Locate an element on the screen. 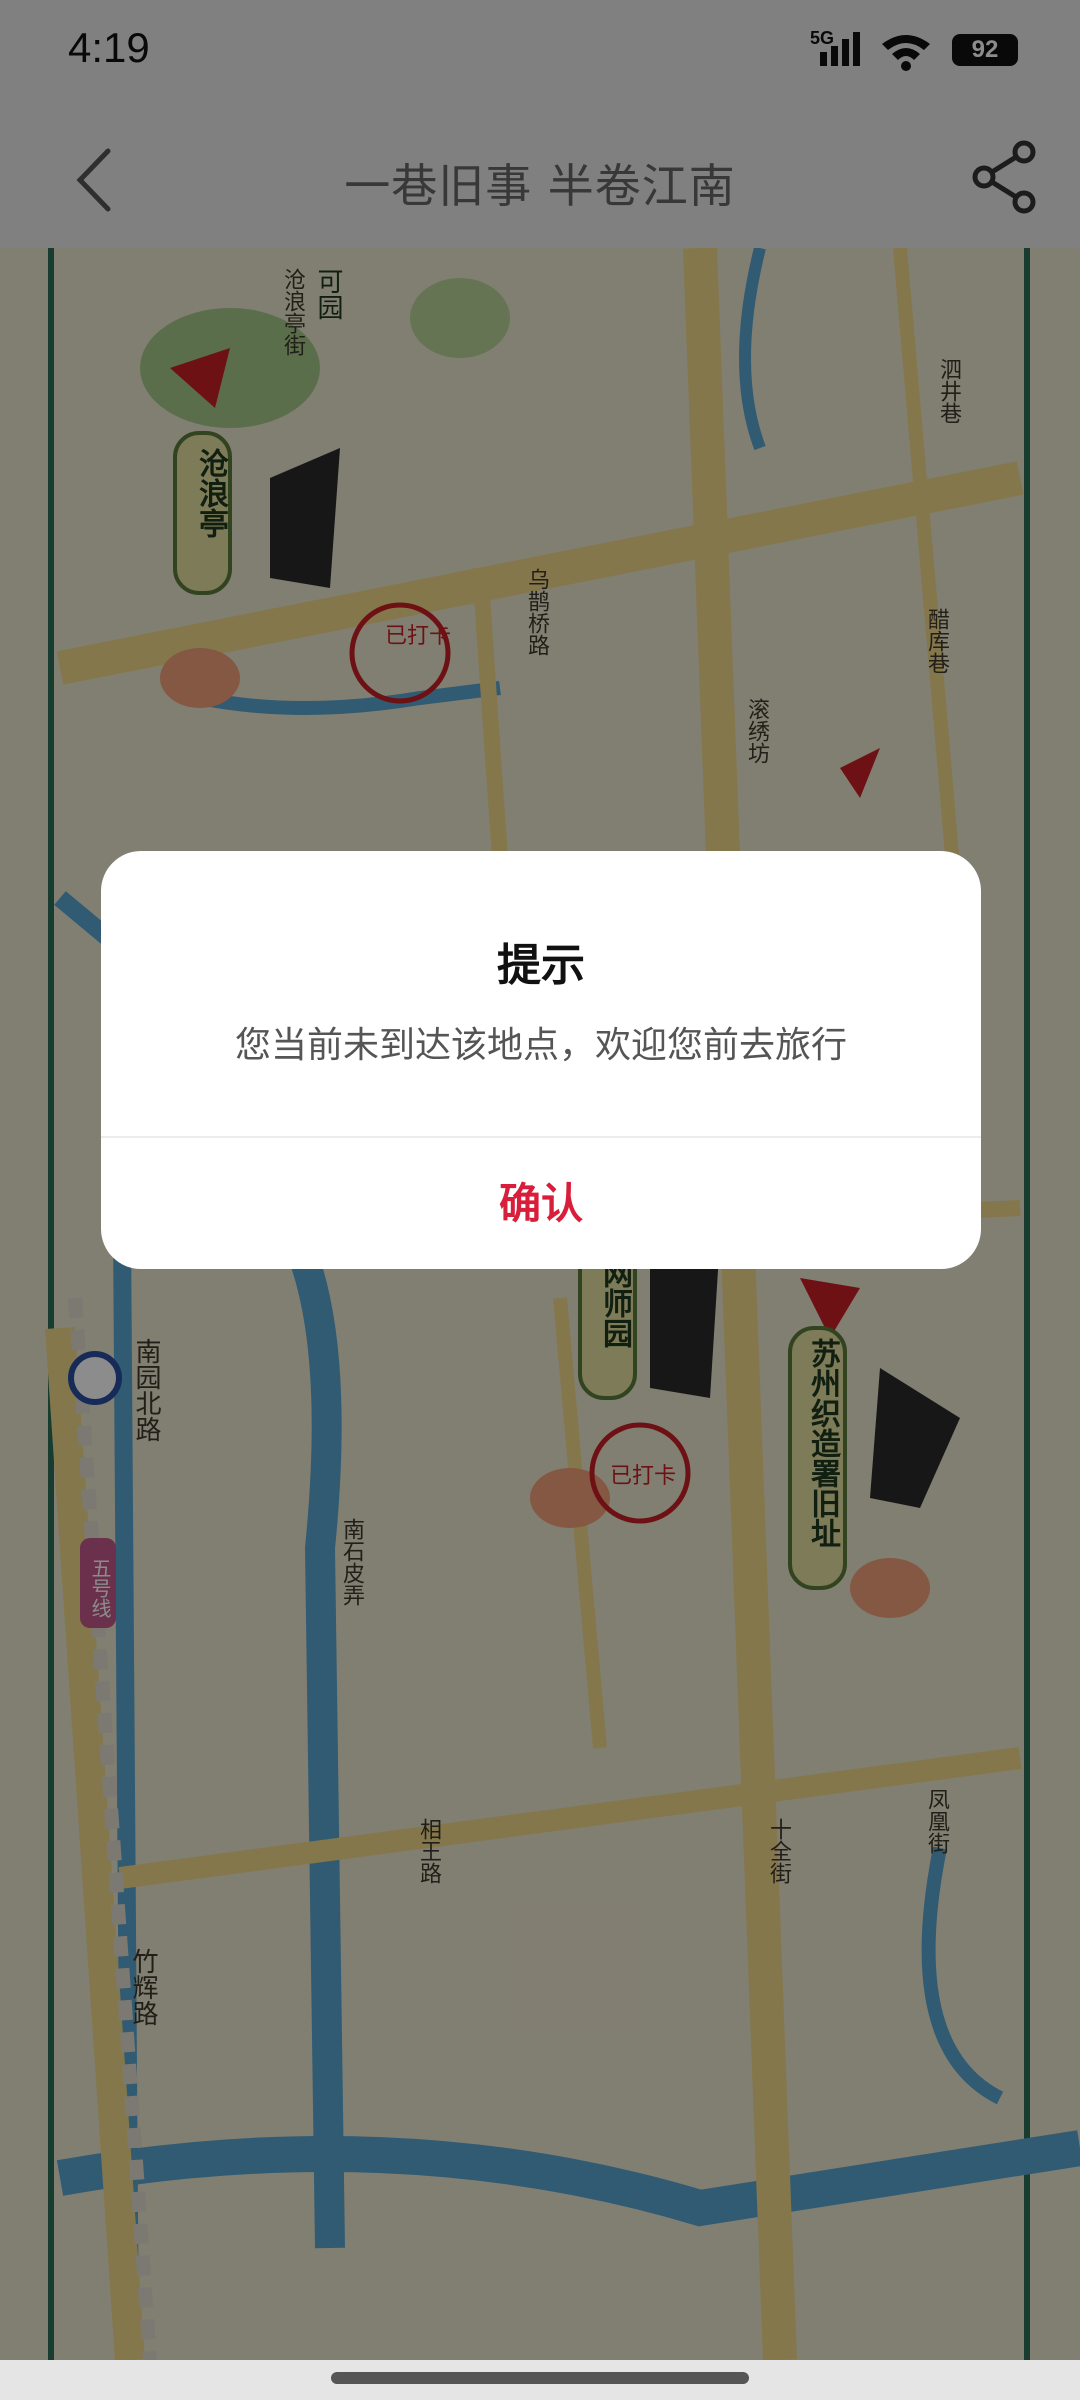  alert-dialog: 提示 您当前未到达该地点，欢迎您前去旅行 确认 is located at coordinates (541, 1060).